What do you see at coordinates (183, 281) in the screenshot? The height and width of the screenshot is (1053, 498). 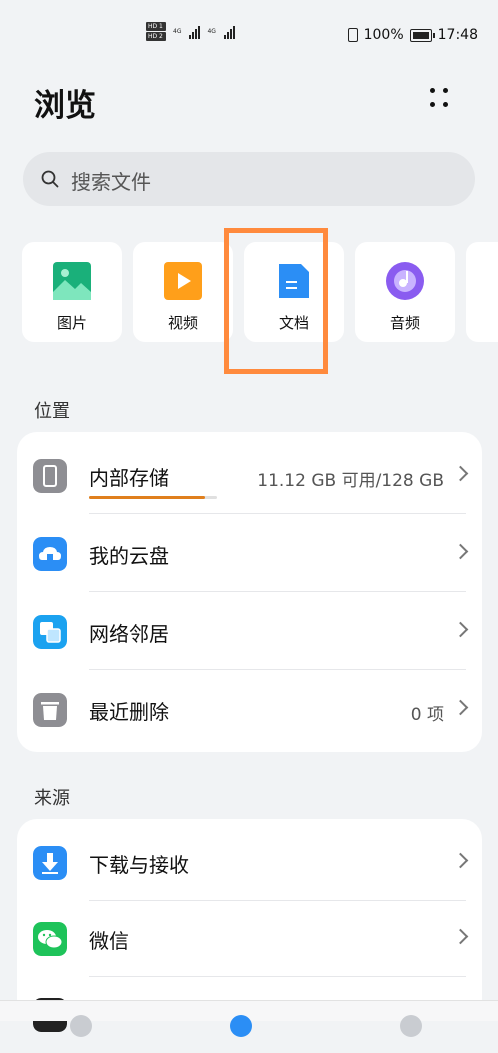 I see `video-icon` at bounding box center [183, 281].